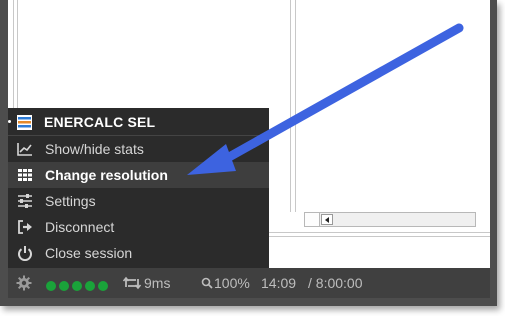 This screenshot has height=316, width=505. What do you see at coordinates (390, 219) in the screenshot?
I see `horizontal-scrollbar` at bounding box center [390, 219].